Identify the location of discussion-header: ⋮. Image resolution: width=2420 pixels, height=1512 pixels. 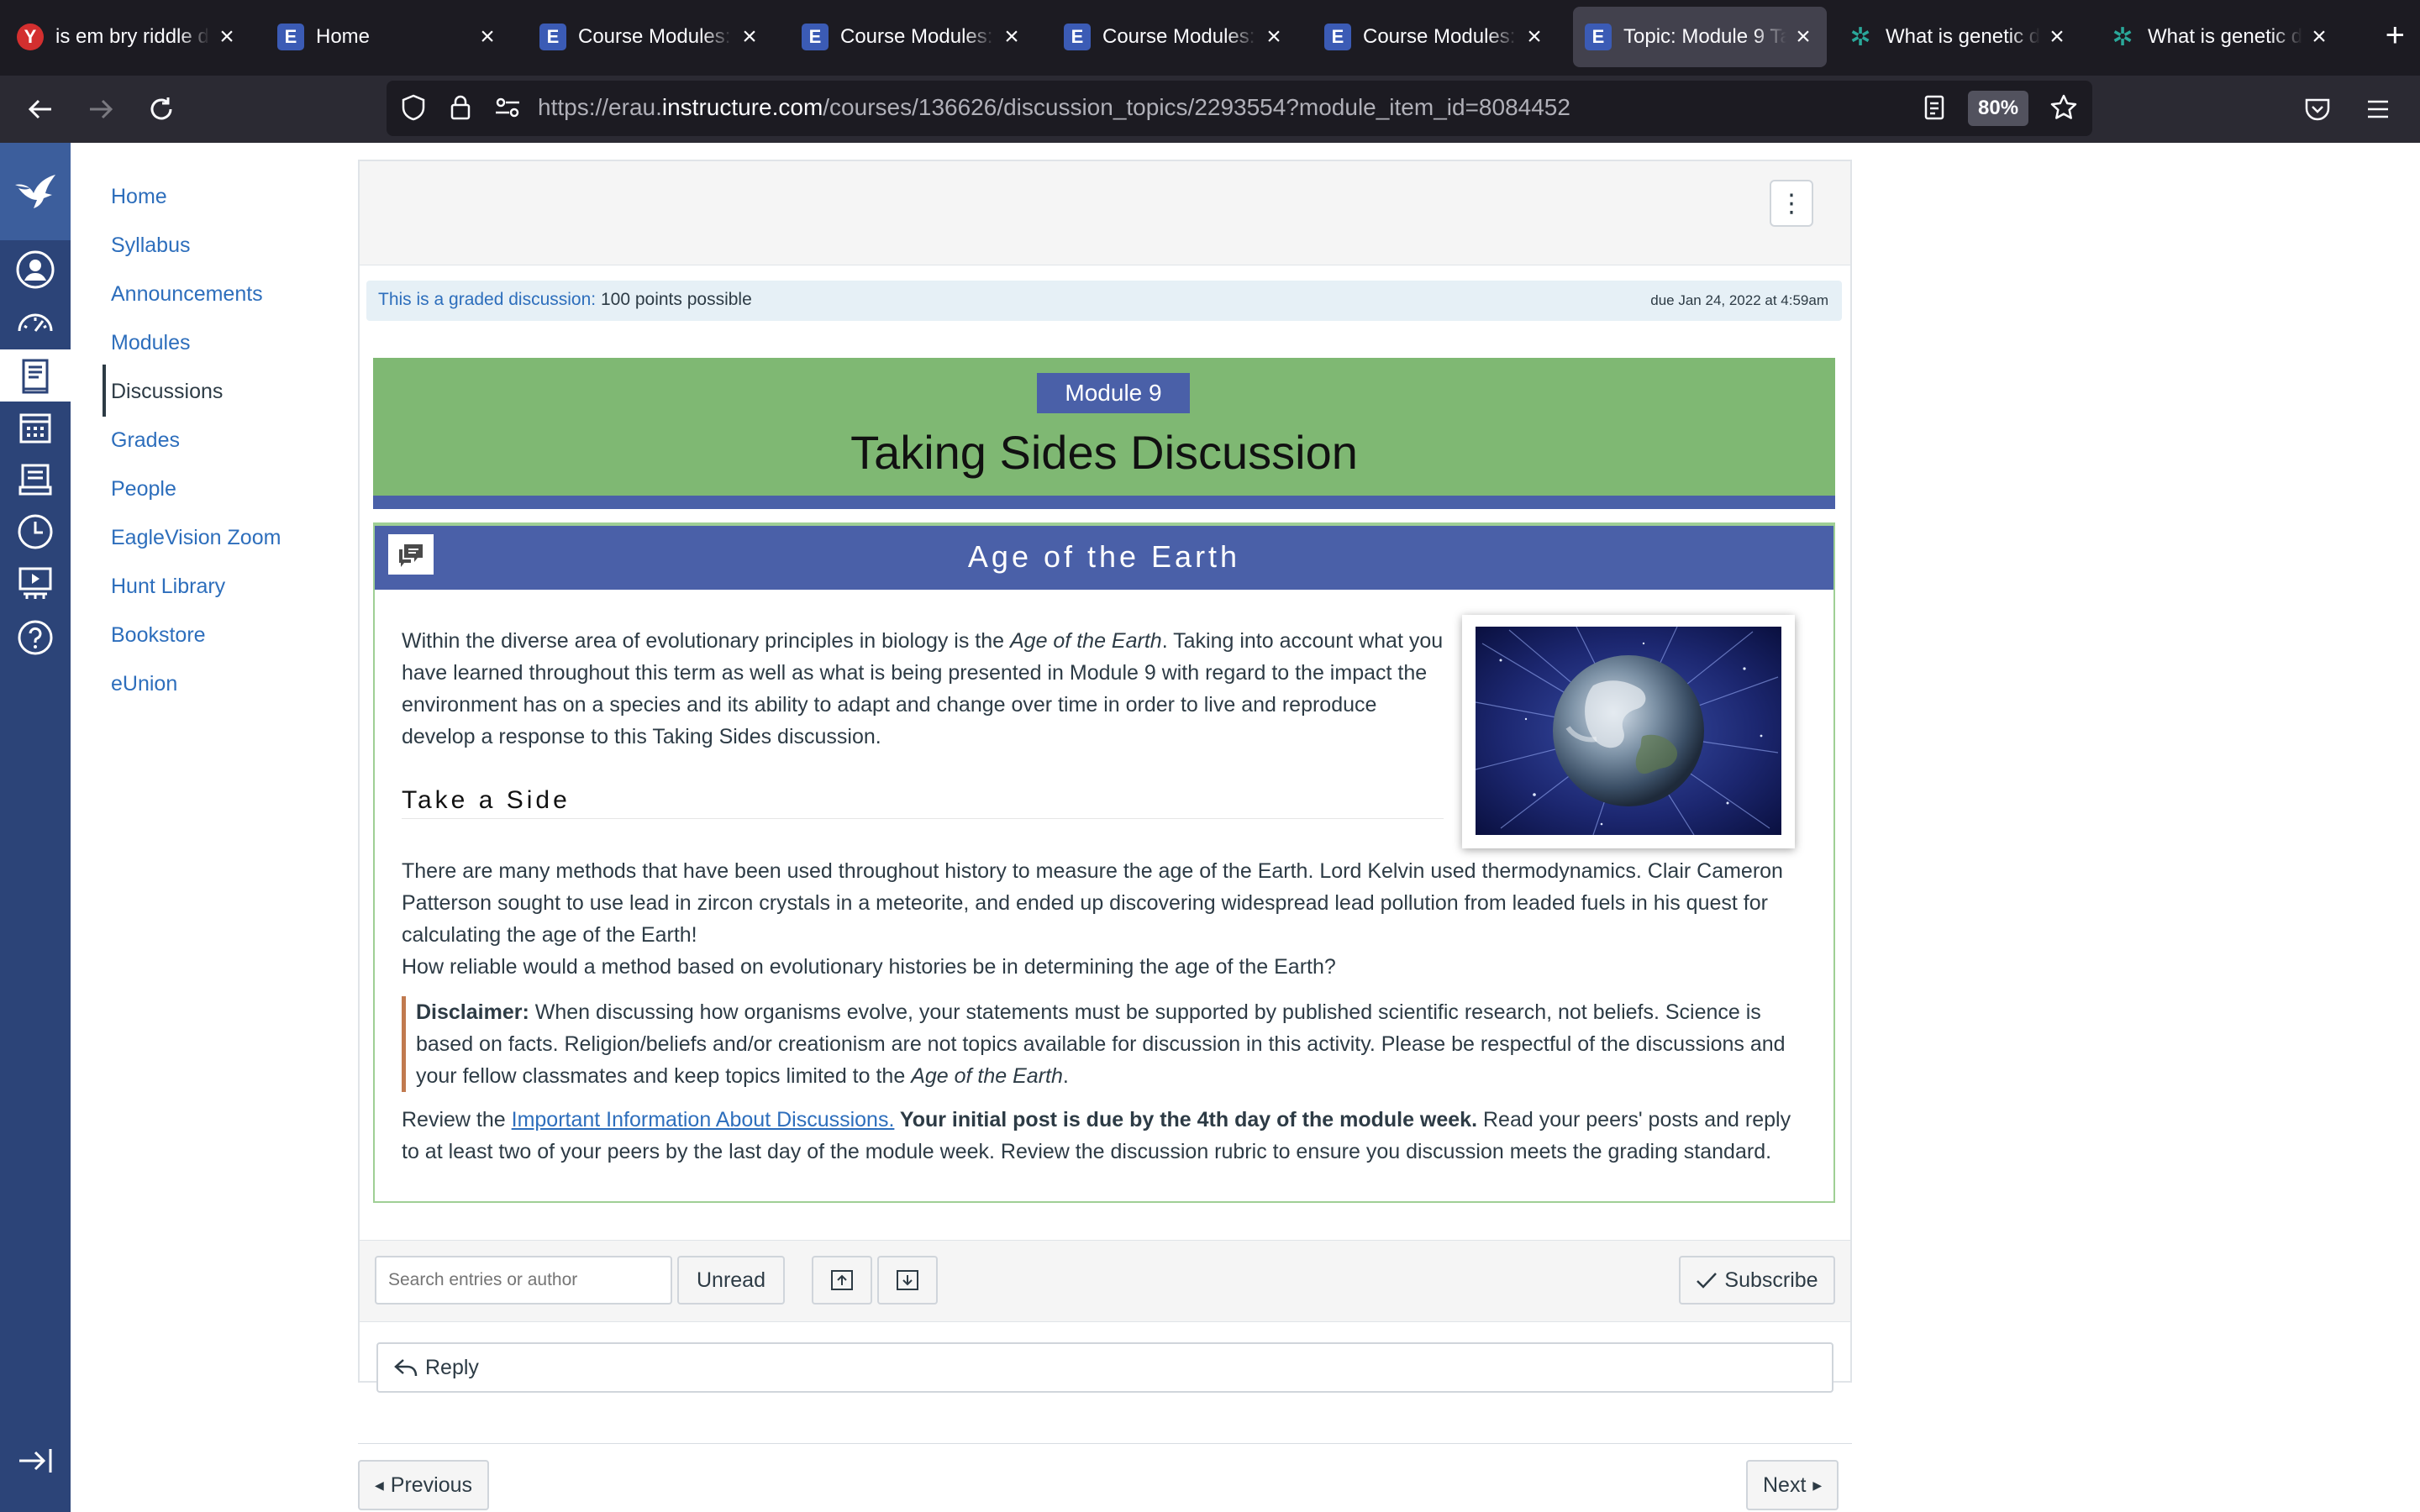
(1105, 213).